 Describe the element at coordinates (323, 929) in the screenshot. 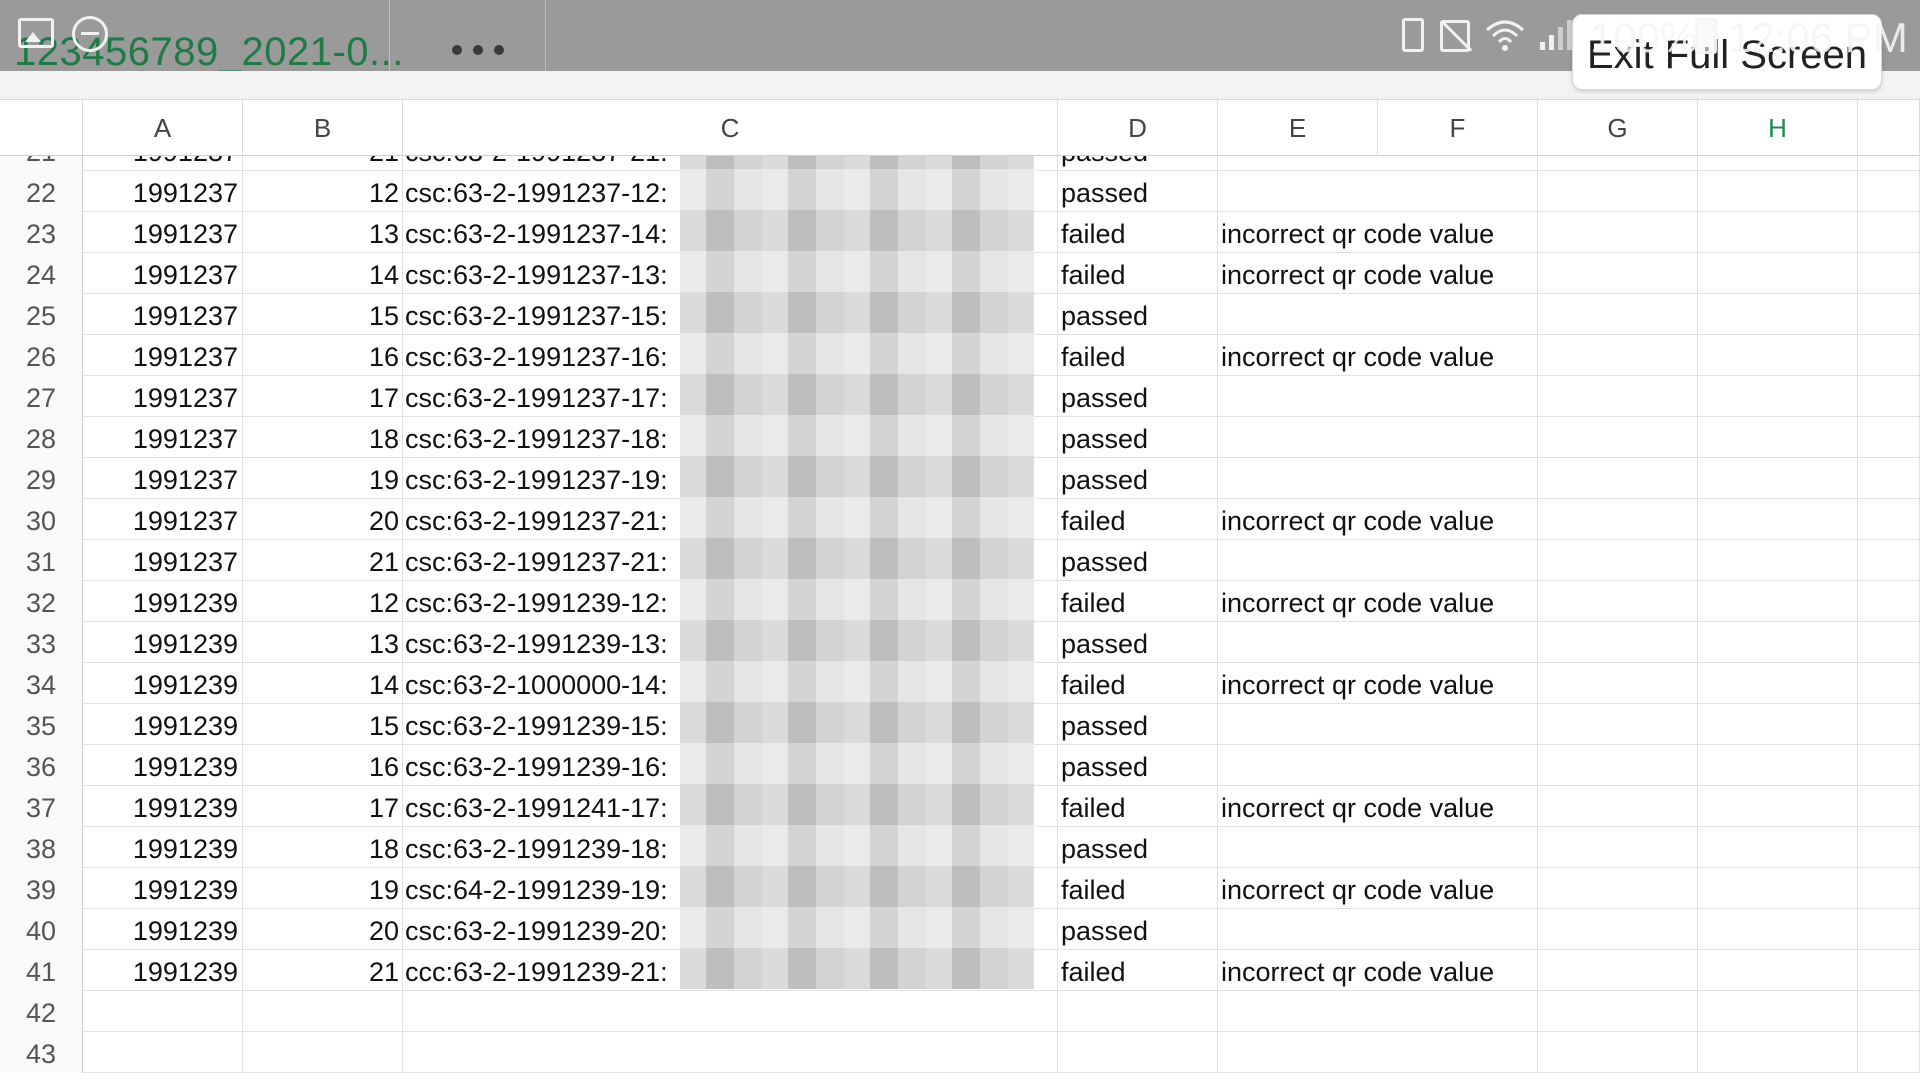

I see `cell-b: 20` at that location.